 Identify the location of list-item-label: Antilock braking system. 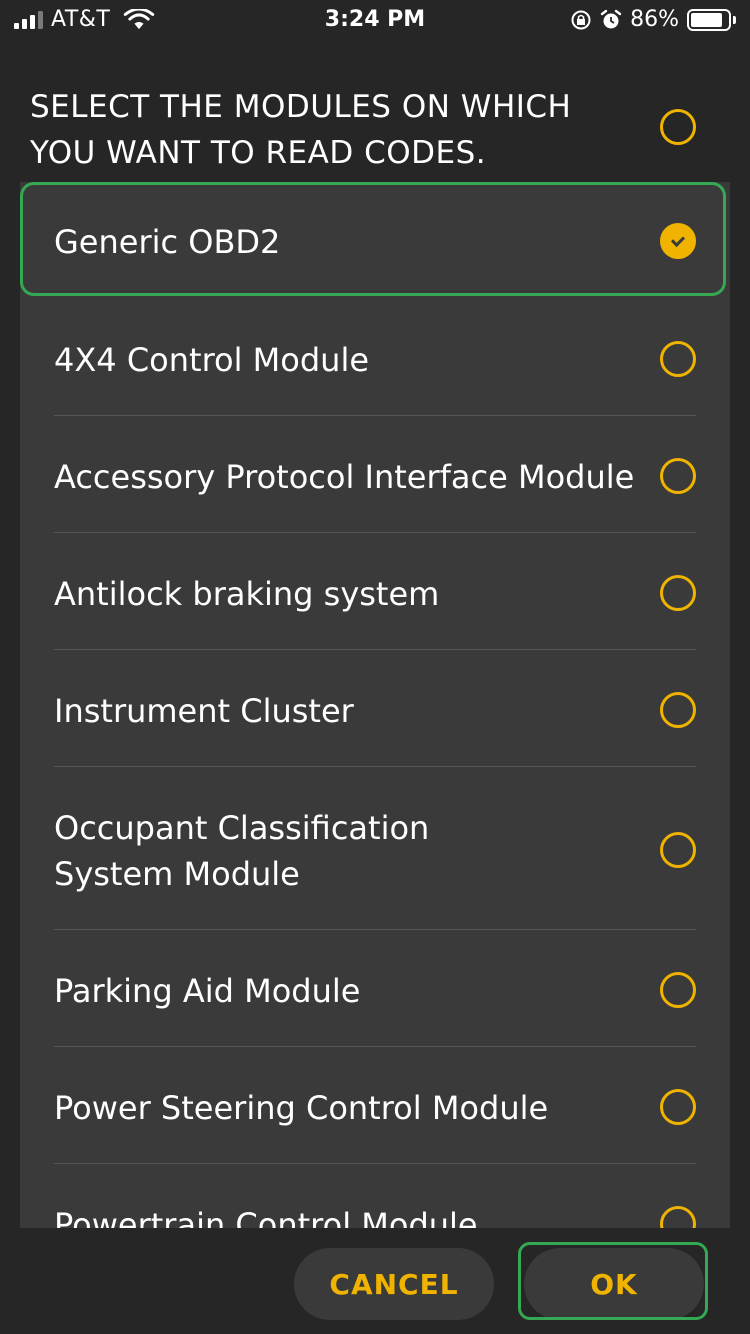
(247, 594).